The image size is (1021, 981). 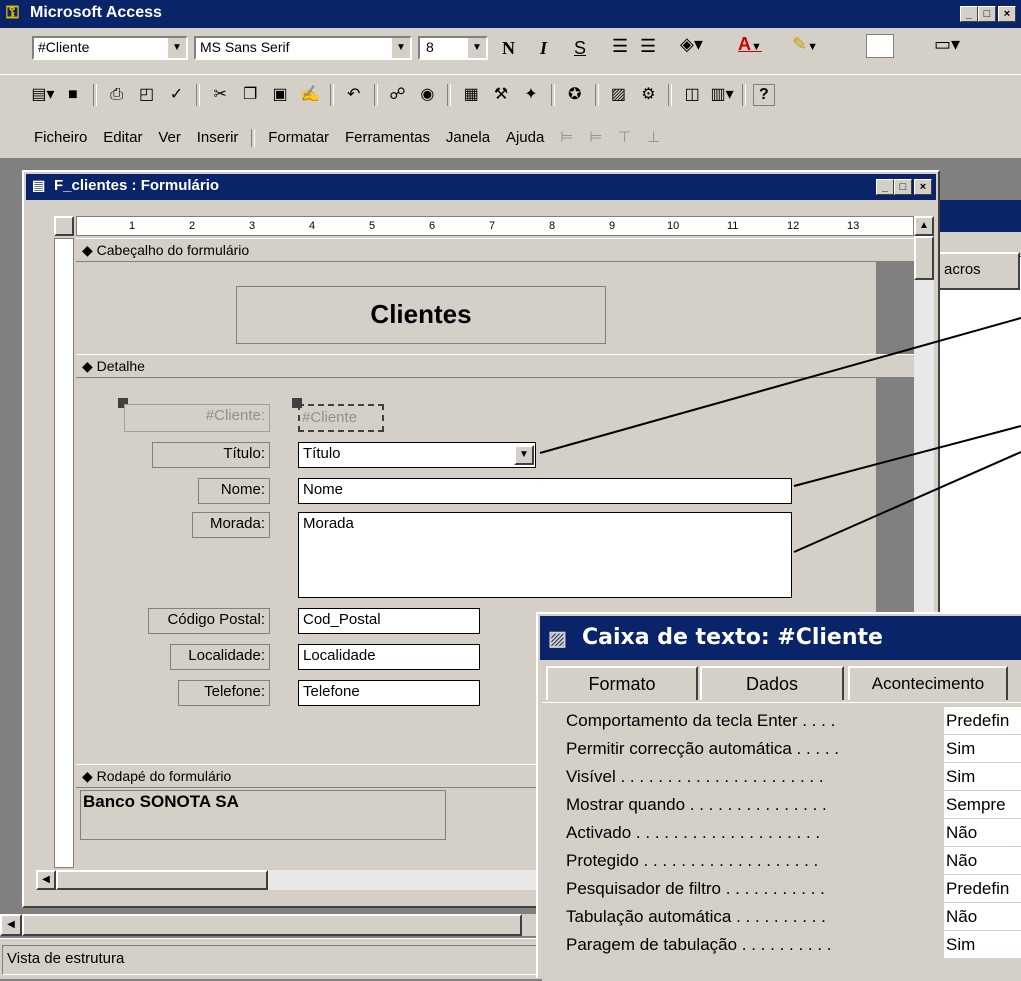 I want to click on tab-acontecimento: Acontecimento, so click(x=928, y=683).